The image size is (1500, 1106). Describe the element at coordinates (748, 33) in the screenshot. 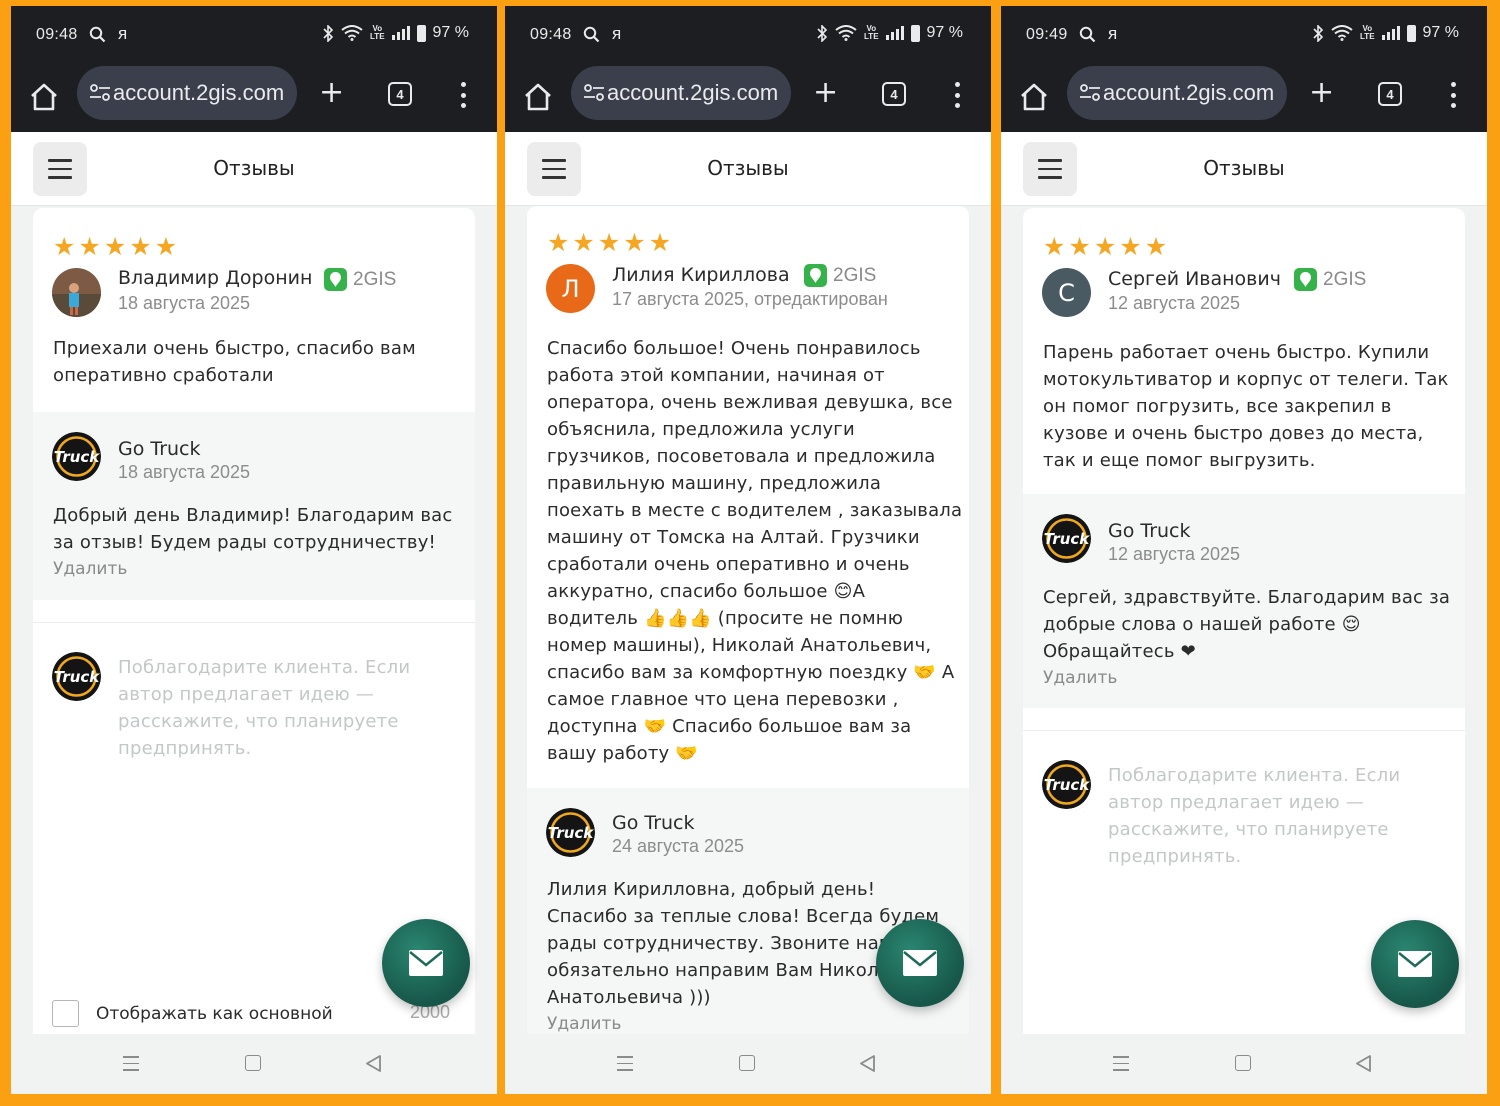

I see `status-bar: 09:48 я Vo LTE 97 %` at that location.